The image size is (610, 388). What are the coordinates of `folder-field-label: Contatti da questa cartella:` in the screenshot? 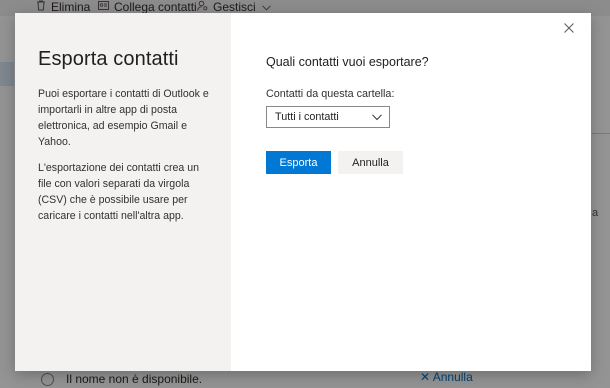 It's located at (330, 94).